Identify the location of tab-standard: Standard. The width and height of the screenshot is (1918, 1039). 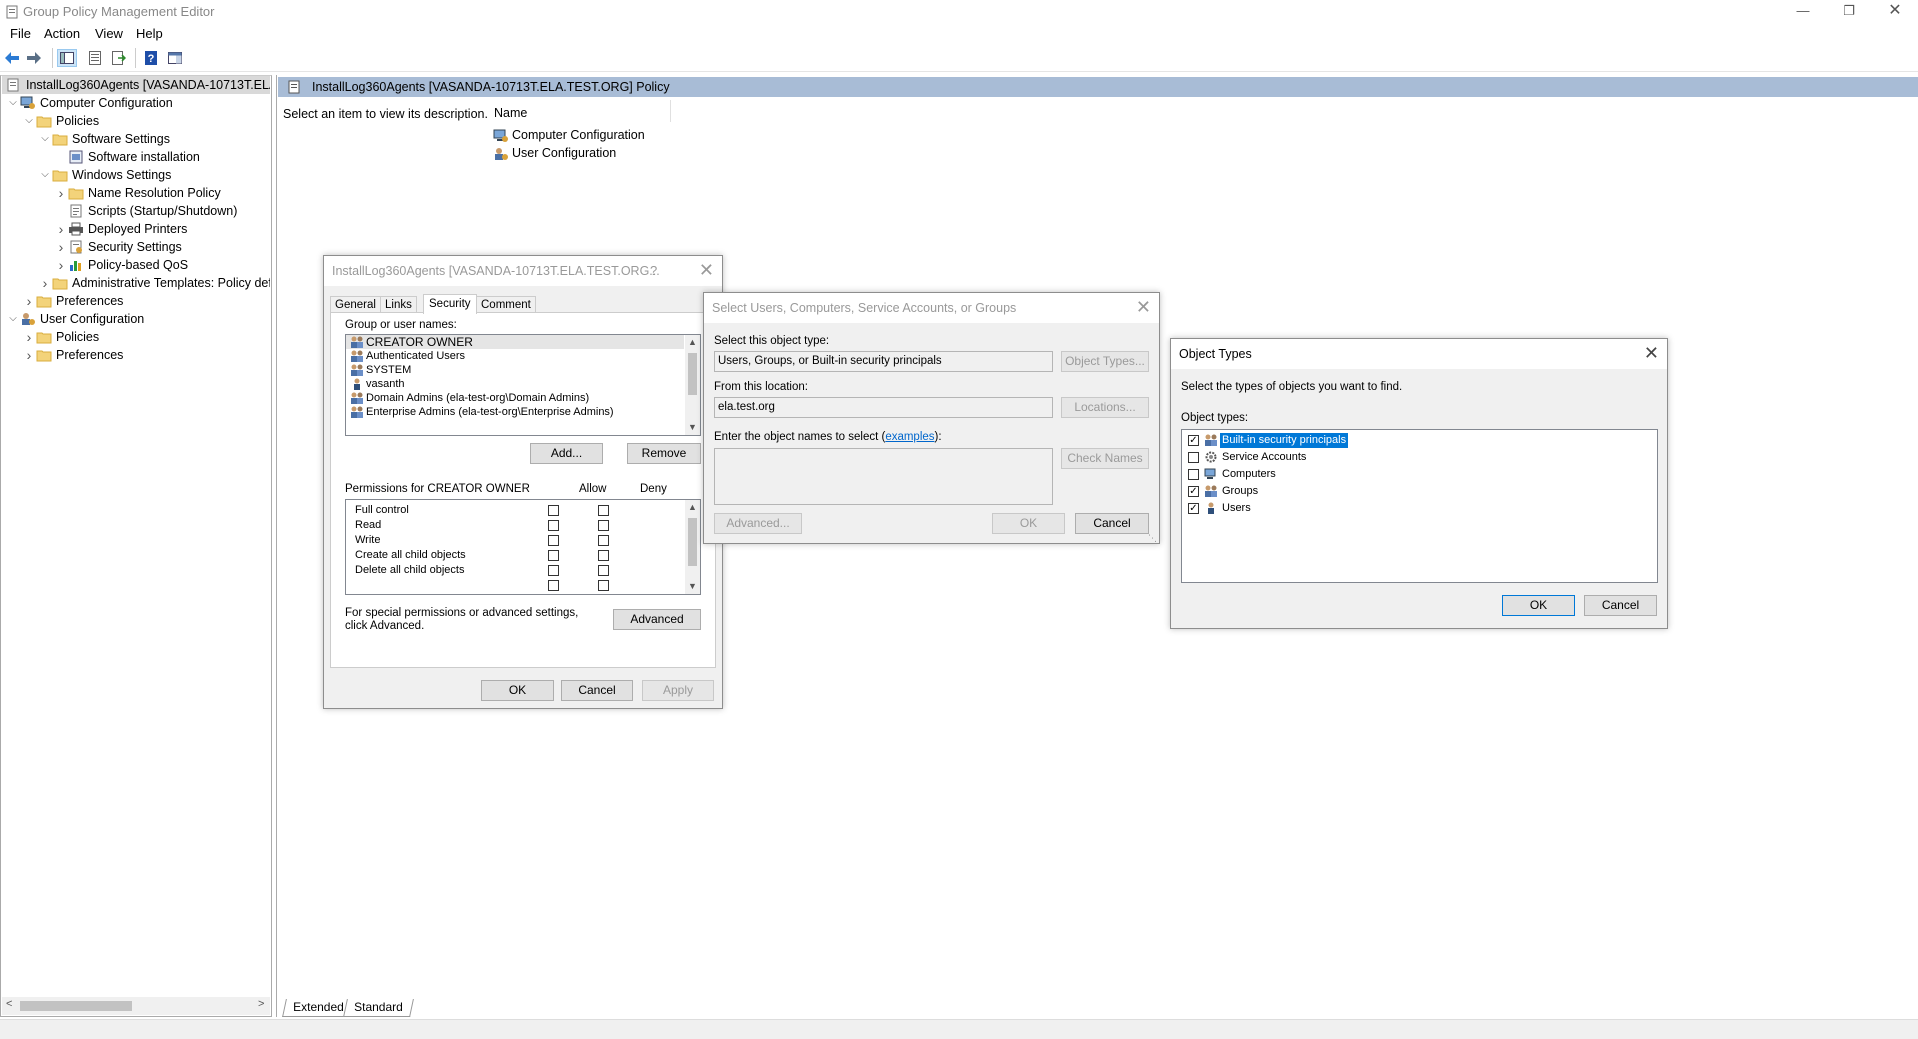
(378, 1008).